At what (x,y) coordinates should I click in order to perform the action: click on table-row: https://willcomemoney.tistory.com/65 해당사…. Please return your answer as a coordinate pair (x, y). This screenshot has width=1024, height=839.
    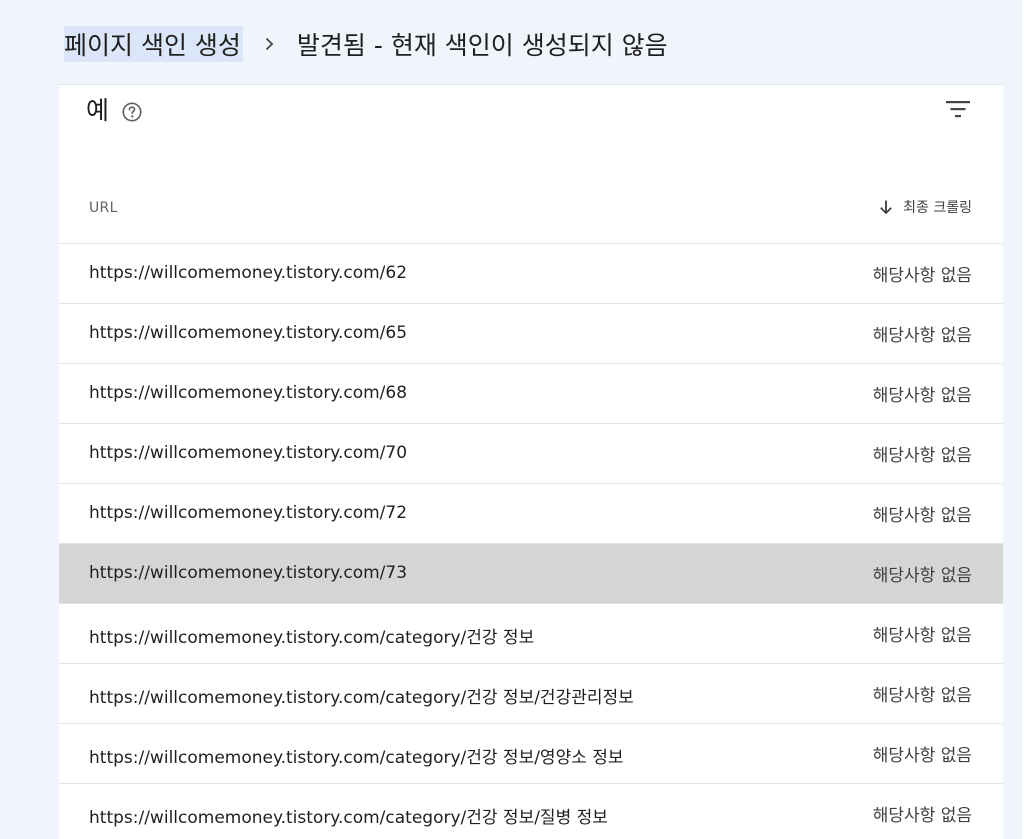
    Looking at the image, I should click on (531, 334).